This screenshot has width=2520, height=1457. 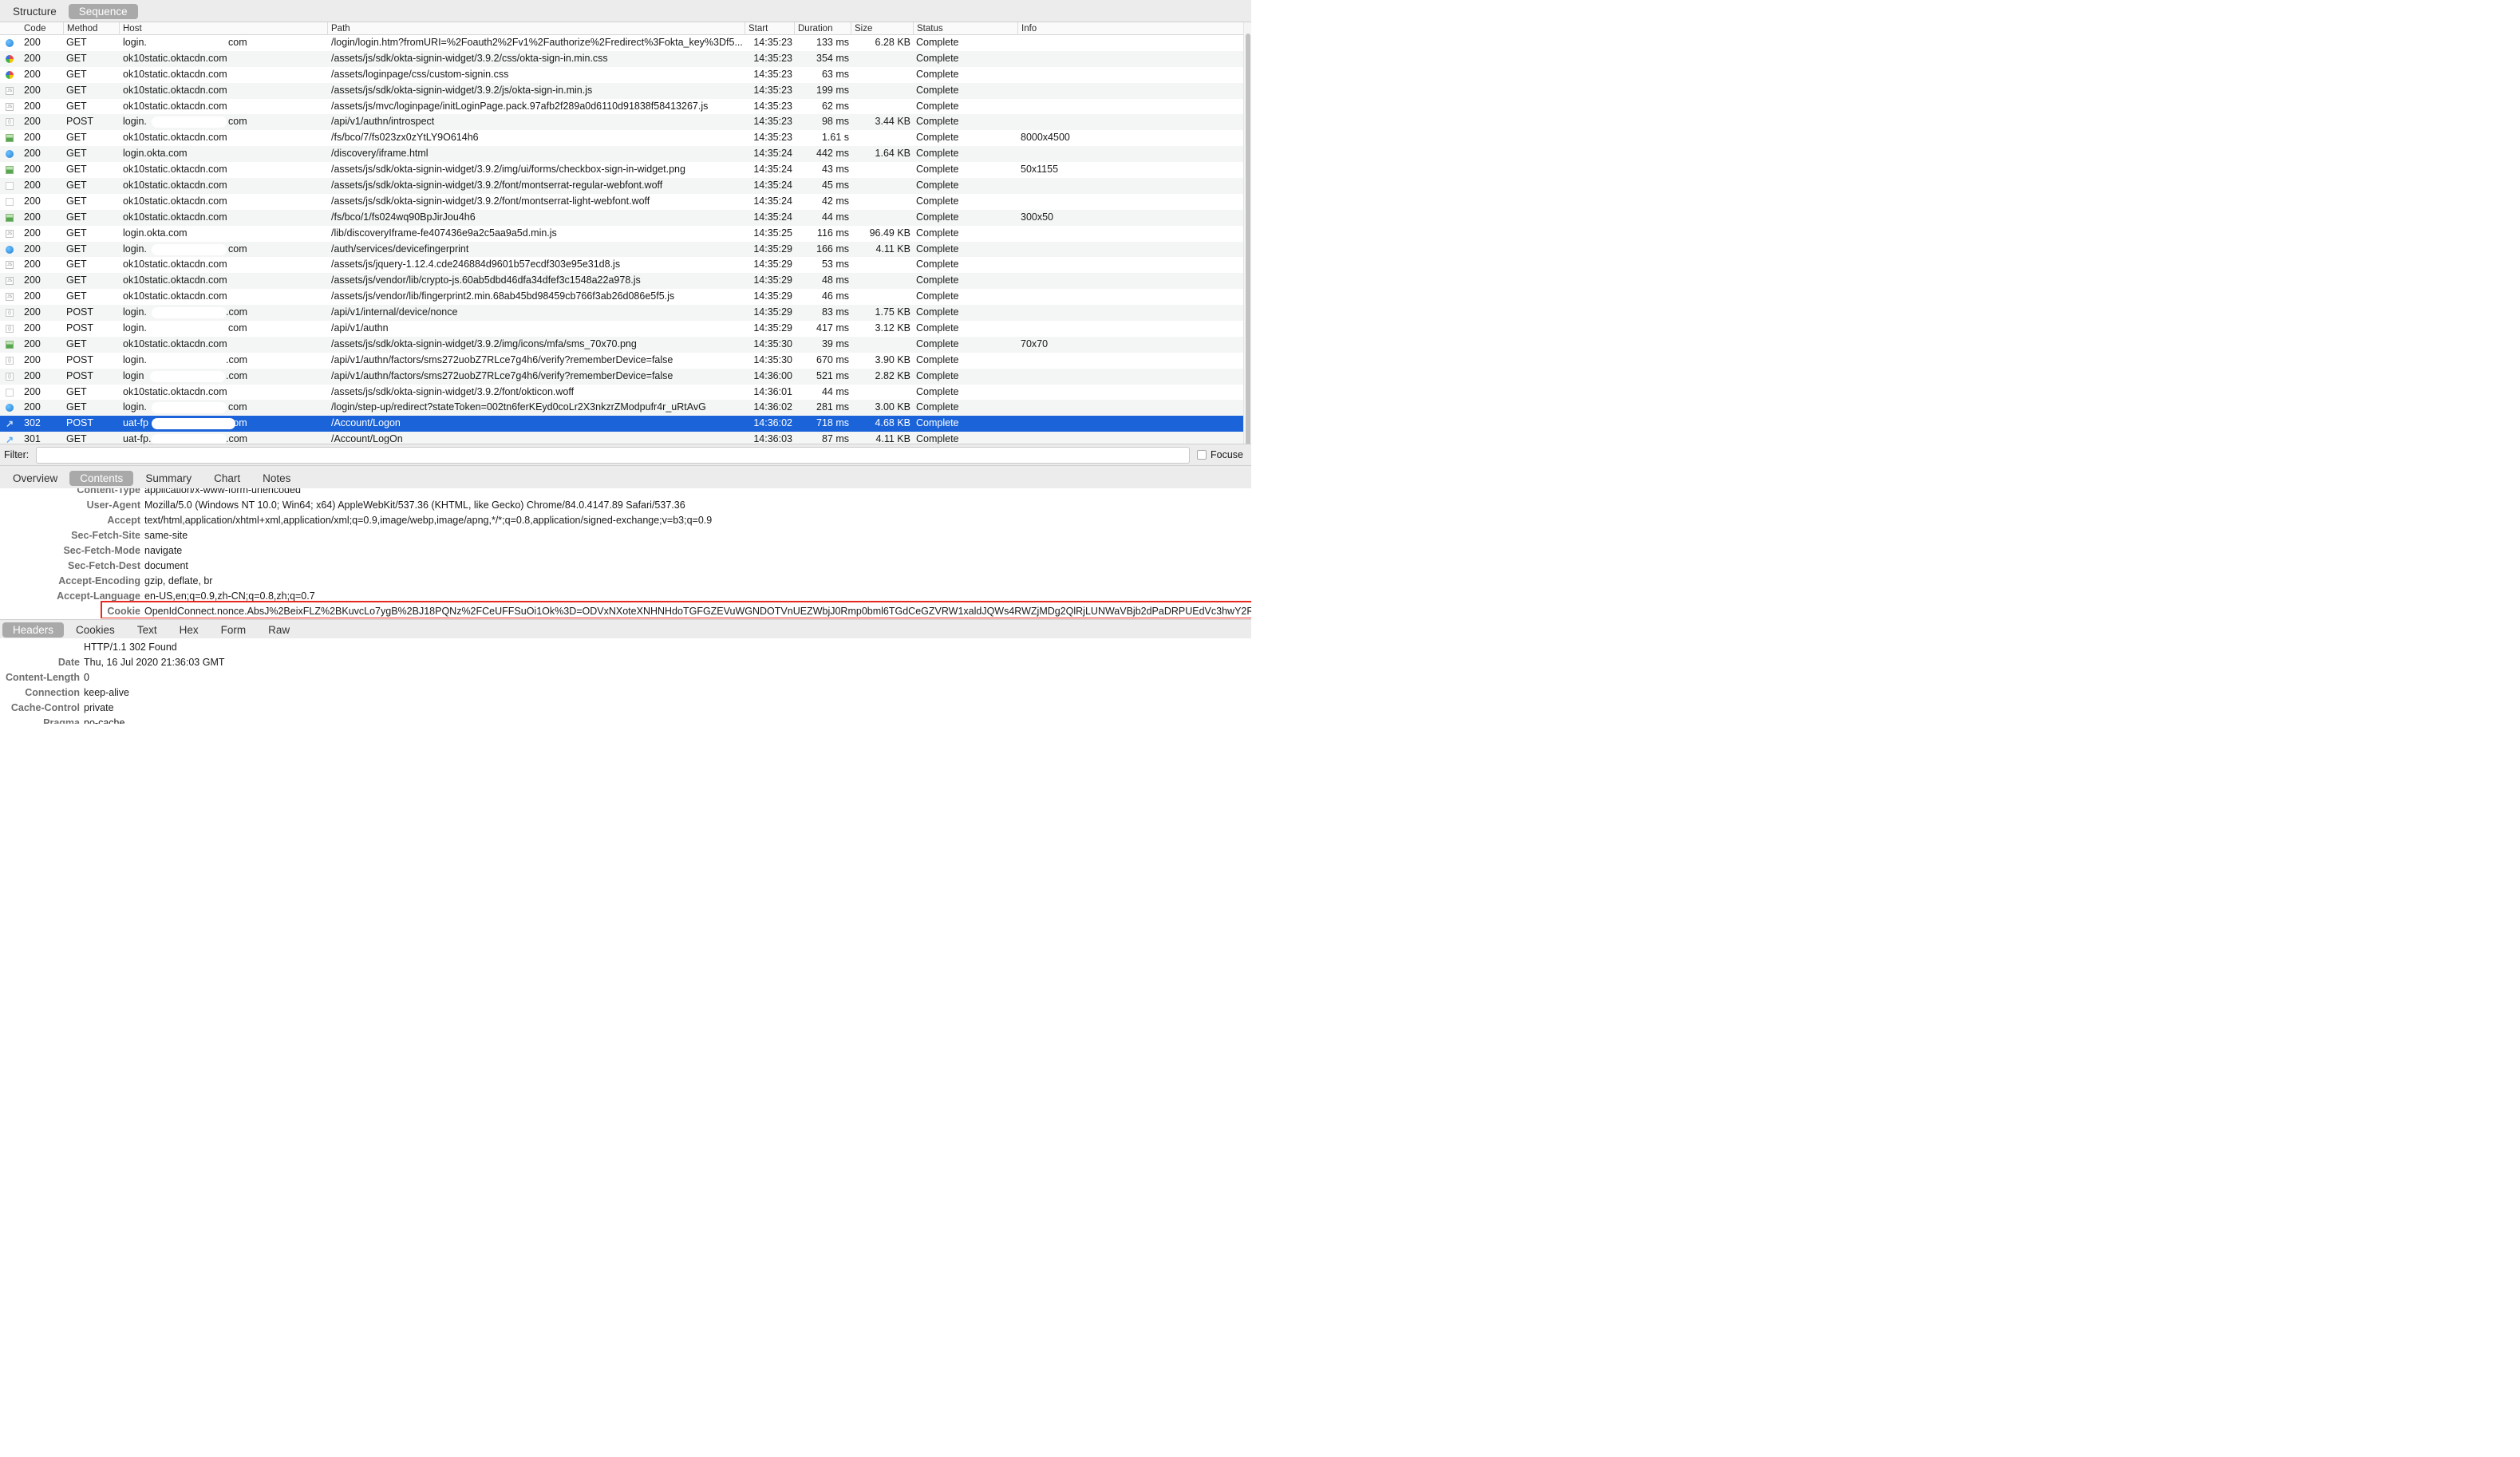 What do you see at coordinates (882, 29) in the screenshot?
I see `column-size: Size` at bounding box center [882, 29].